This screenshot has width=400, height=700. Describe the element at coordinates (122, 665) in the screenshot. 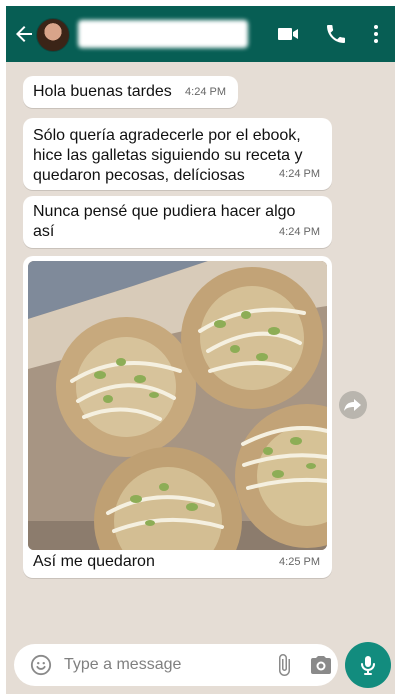

I see `message-input: Type a message` at that location.